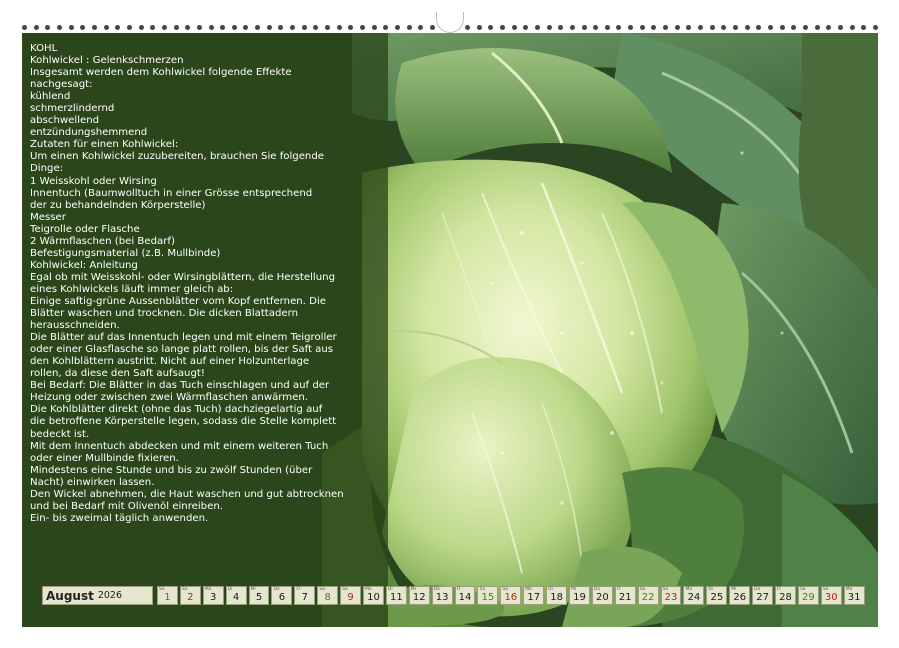 The image size is (899, 648). Describe the element at coordinates (465, 597) in the screenshot. I see `day-number: 14` at that location.